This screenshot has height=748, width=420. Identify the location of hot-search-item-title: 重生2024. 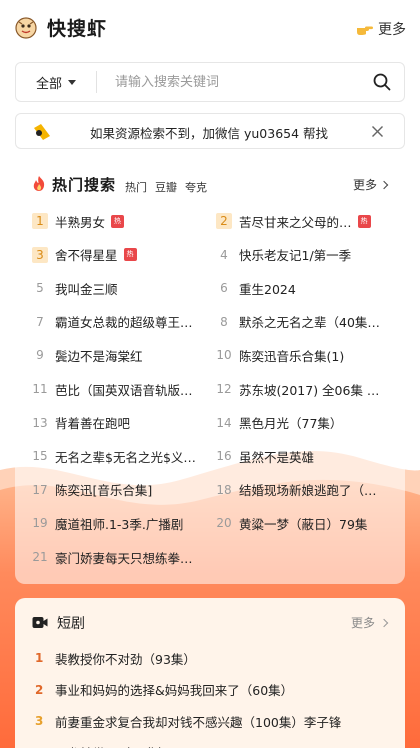
(267, 289).